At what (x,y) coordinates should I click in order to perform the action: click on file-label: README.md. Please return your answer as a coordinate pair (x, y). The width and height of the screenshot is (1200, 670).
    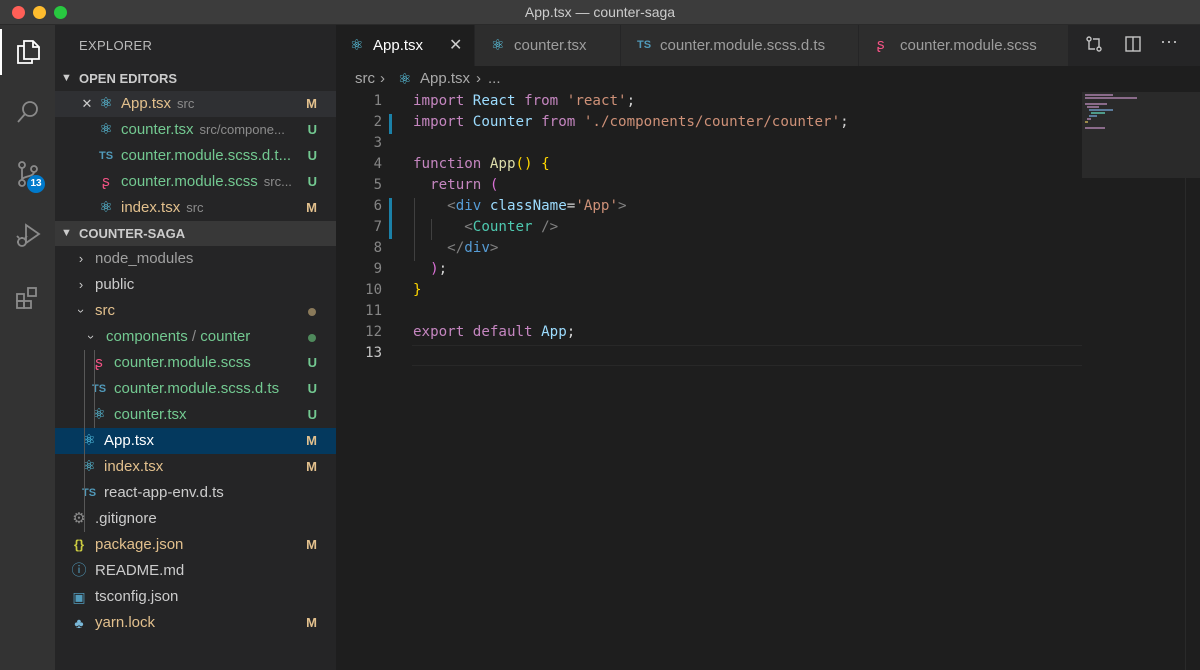
    Looking at the image, I should click on (140, 570).